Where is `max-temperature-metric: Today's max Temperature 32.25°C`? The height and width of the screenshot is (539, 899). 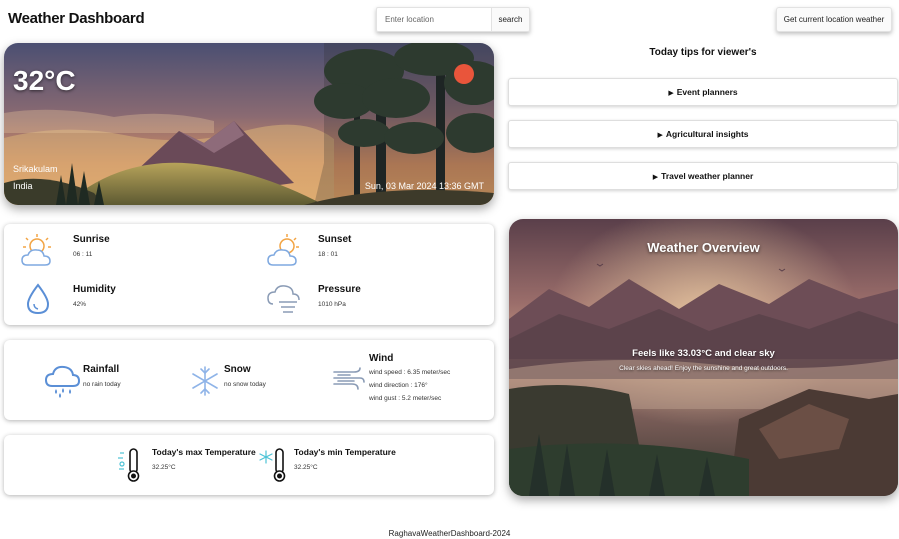
max-temperature-metric: Today's max Temperature 32.25°C is located at coordinates (204, 459).